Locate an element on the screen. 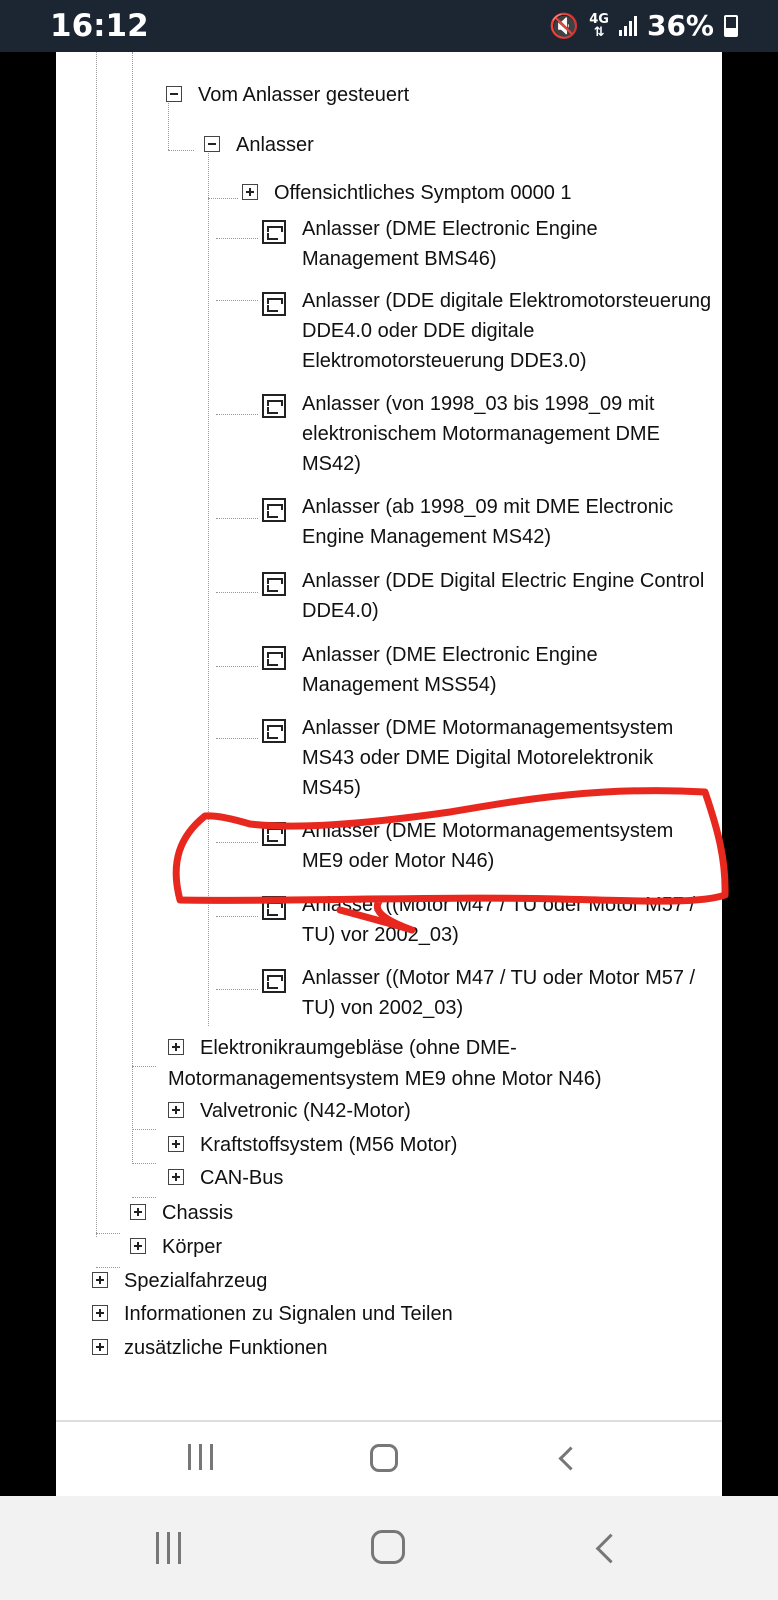  tree-node-anlasser: Anlasser is located at coordinates (259, 145).